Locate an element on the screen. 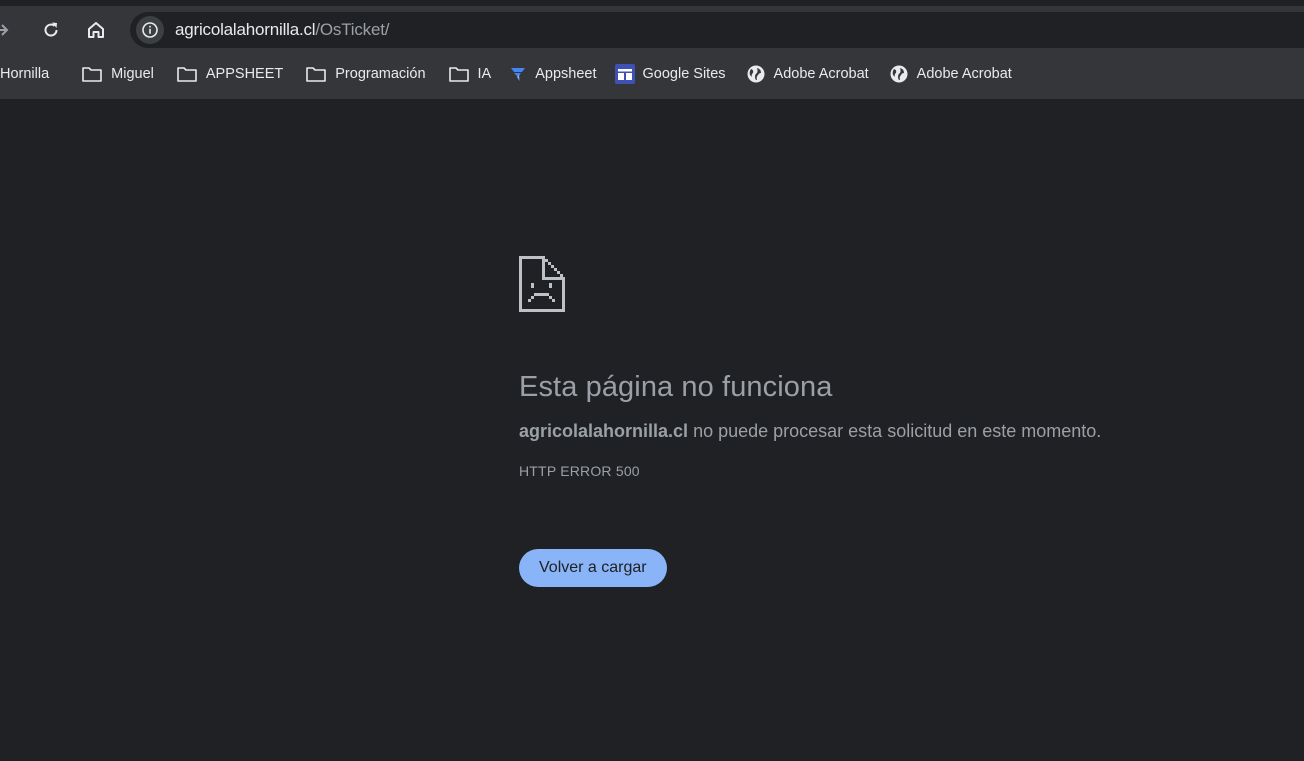  bookmark-google-sites: Google Sites is located at coordinates (670, 74).